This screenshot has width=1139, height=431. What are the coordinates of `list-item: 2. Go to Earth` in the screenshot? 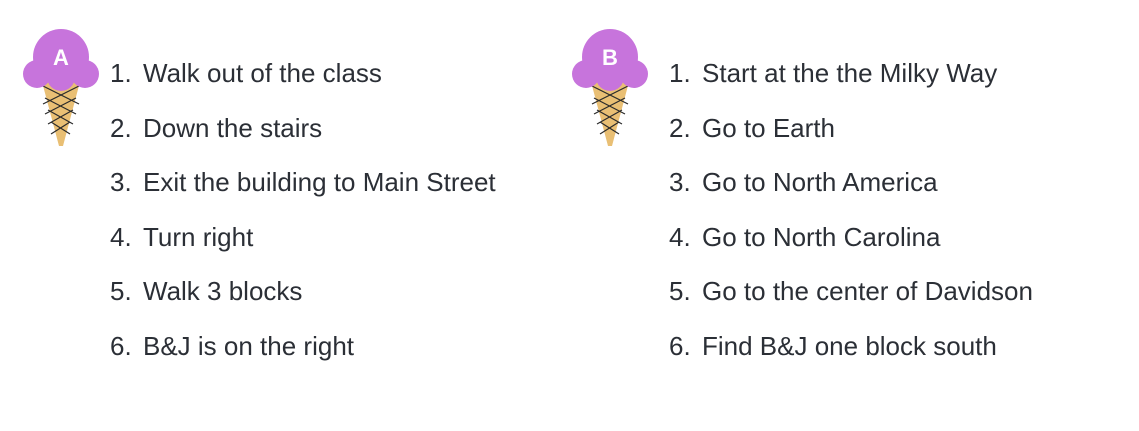 It's located at (851, 128).